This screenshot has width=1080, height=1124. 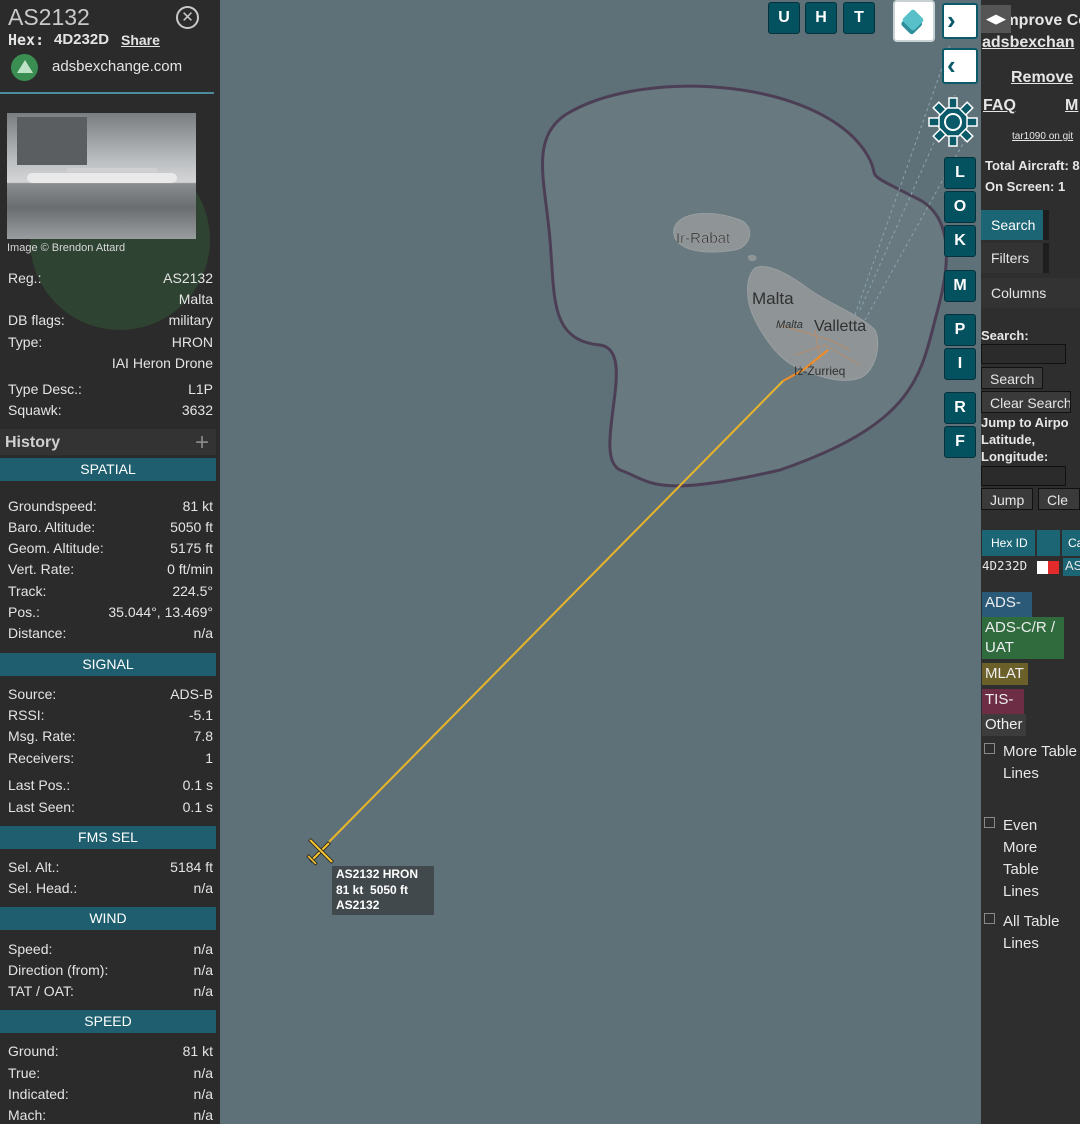 I want to click on latlon-input, so click(x=1023, y=476).